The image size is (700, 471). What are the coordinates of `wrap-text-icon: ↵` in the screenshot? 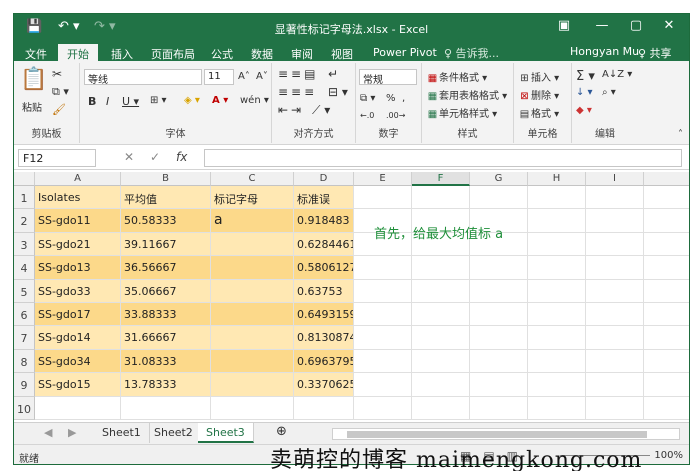 It's located at (333, 74).